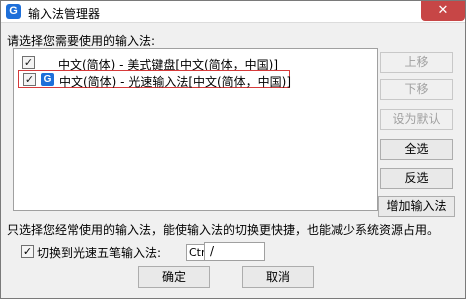 Image resolution: width=466 pixels, height=299 pixels. Describe the element at coordinates (27, 251) in the screenshot. I see `switch-checkbox: ✓` at that location.